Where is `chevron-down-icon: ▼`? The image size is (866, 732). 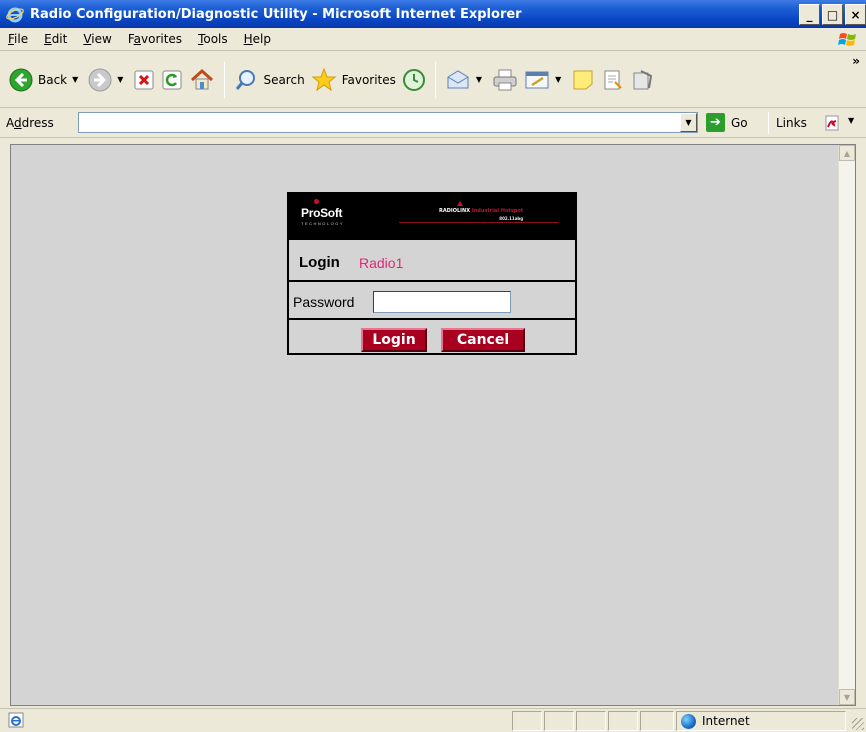 chevron-down-icon: ▼ is located at coordinates (688, 122).